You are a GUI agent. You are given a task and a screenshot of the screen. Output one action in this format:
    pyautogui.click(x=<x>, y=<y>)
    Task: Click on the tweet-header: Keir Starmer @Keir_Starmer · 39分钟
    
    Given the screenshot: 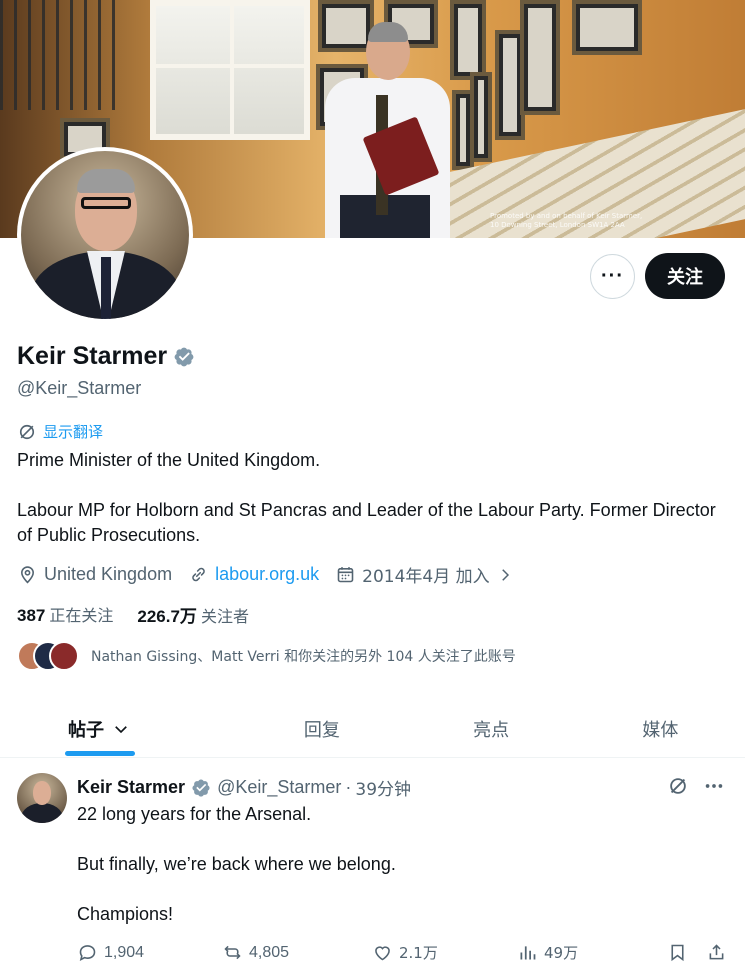 What is the action you would take?
    pyautogui.click(x=244, y=787)
    